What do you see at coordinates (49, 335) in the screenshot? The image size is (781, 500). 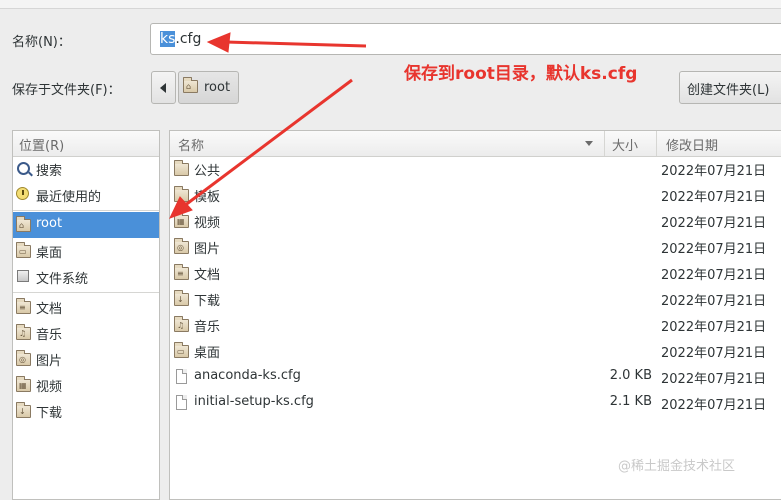 I see `sidebar-item-label: 音乐` at bounding box center [49, 335].